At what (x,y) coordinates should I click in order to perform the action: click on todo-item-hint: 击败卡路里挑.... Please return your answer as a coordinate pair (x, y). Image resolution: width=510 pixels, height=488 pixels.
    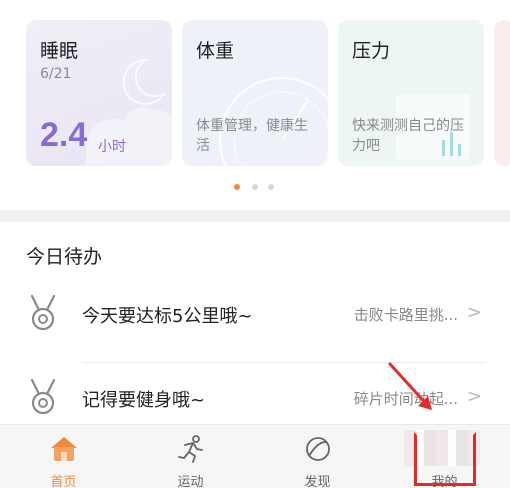
    Looking at the image, I should click on (405, 315).